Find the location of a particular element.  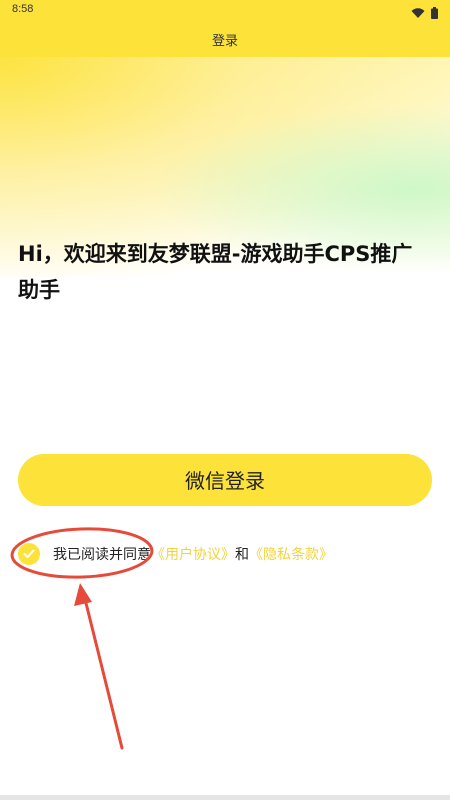

title-bar: 登录 is located at coordinates (225, 39).